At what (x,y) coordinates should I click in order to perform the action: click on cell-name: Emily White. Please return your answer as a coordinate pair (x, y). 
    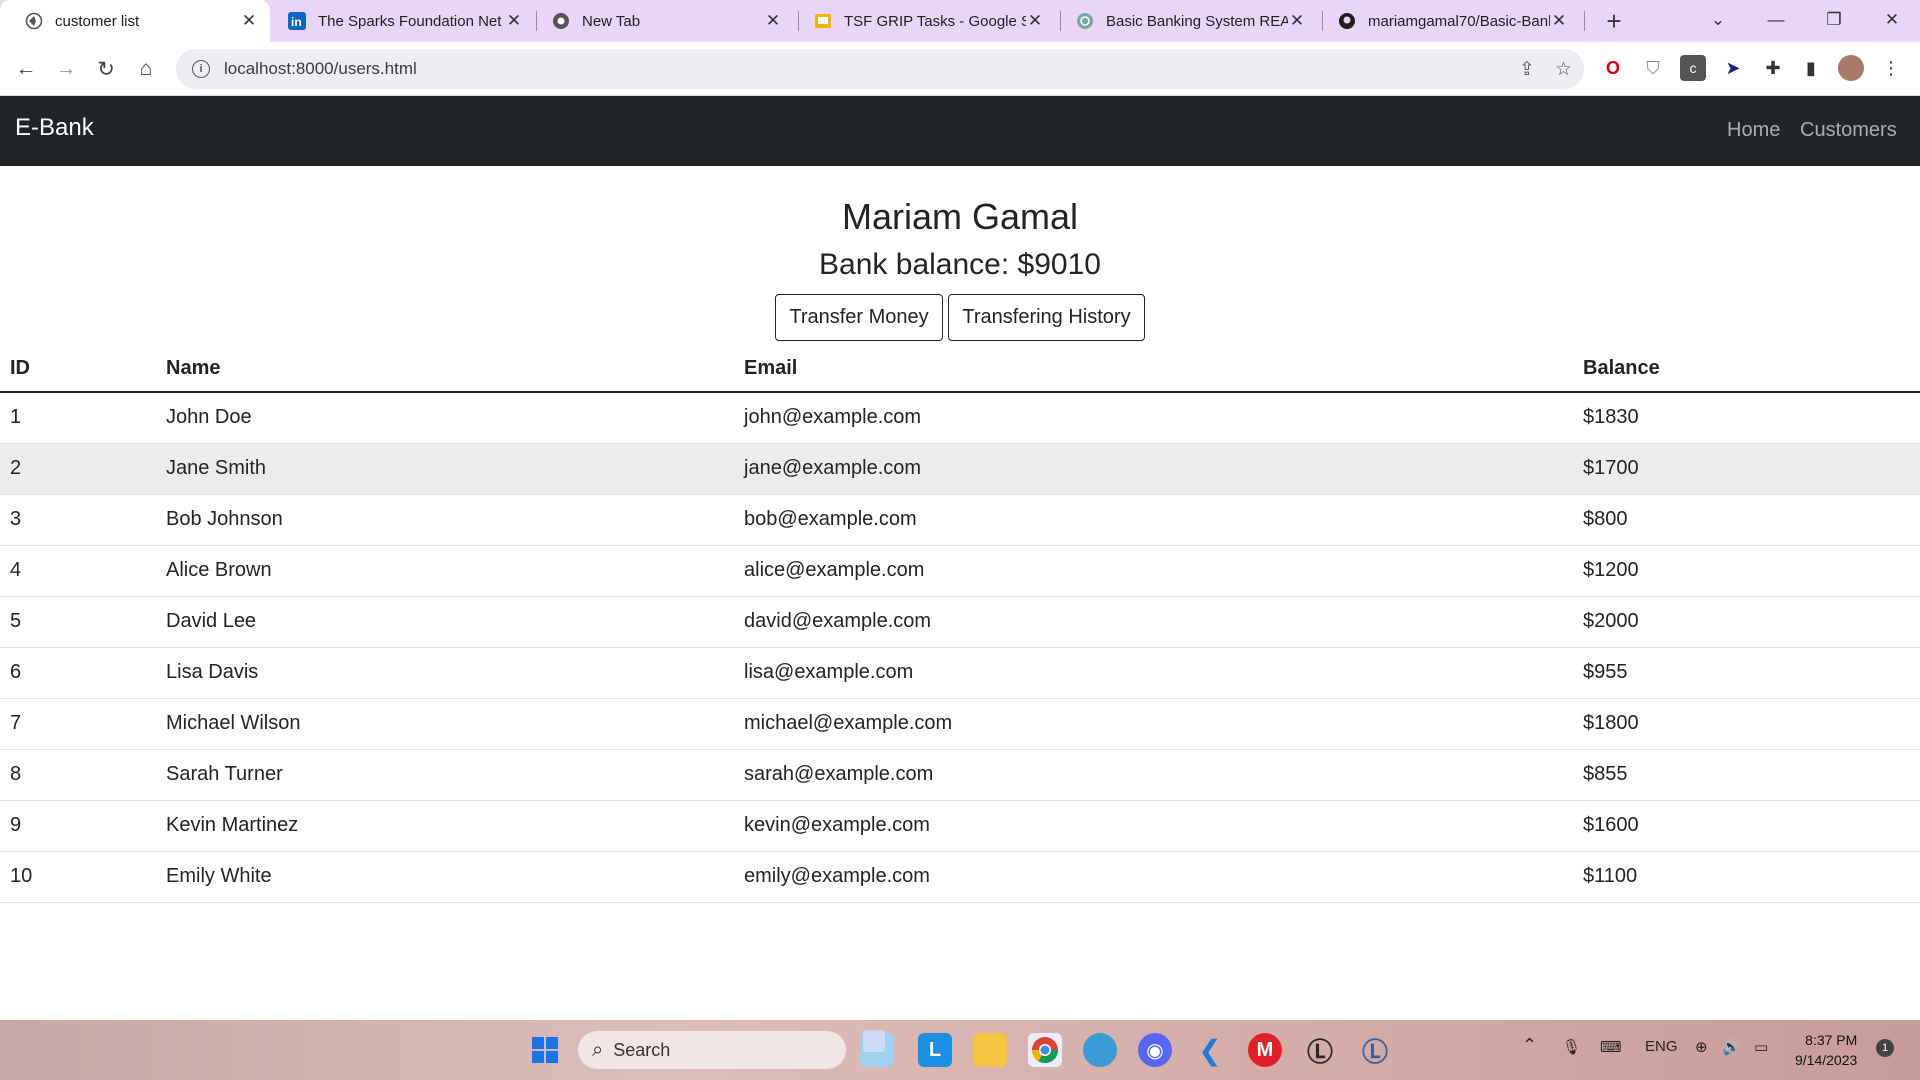
    Looking at the image, I should click on (445, 877).